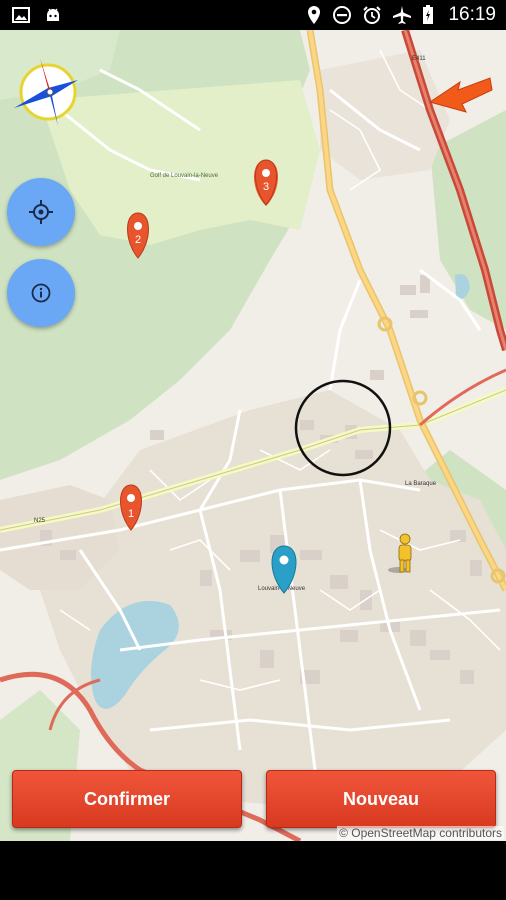 The height and width of the screenshot is (900, 506). I want to click on info-button, so click(41, 293).